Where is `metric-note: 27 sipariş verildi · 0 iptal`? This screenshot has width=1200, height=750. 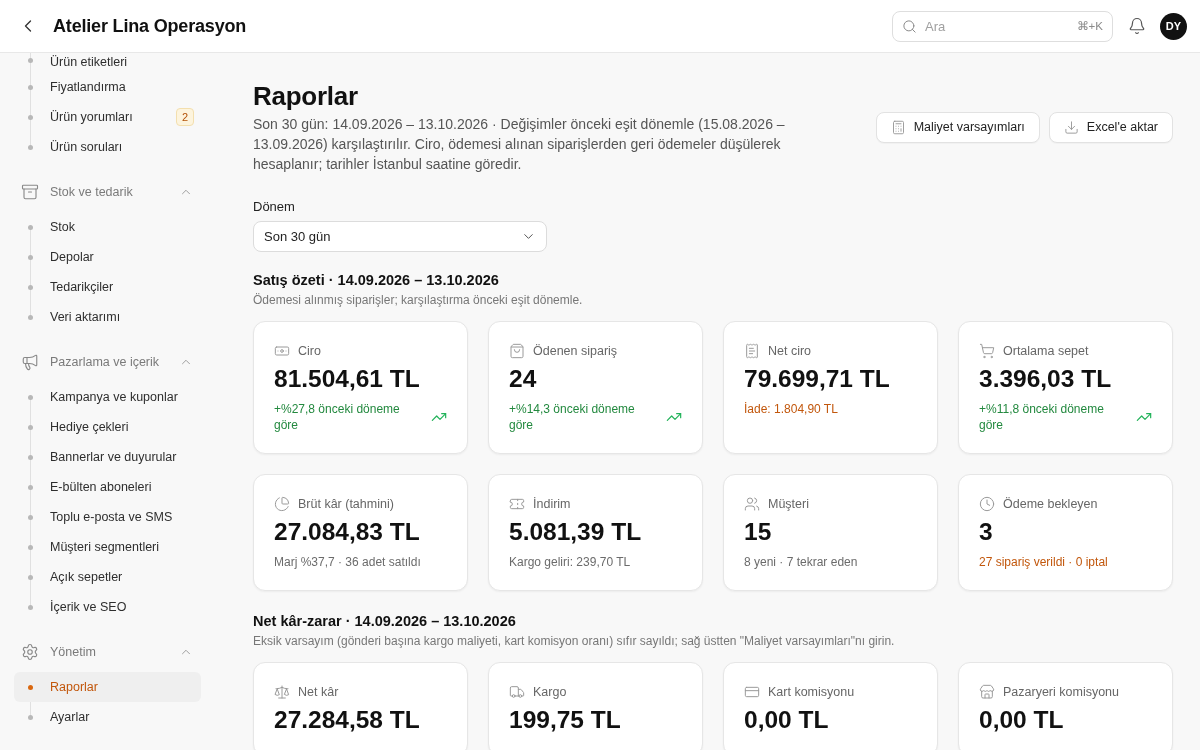
metric-note: 27 sipariş verildi · 0 iptal is located at coordinates (1044, 562).